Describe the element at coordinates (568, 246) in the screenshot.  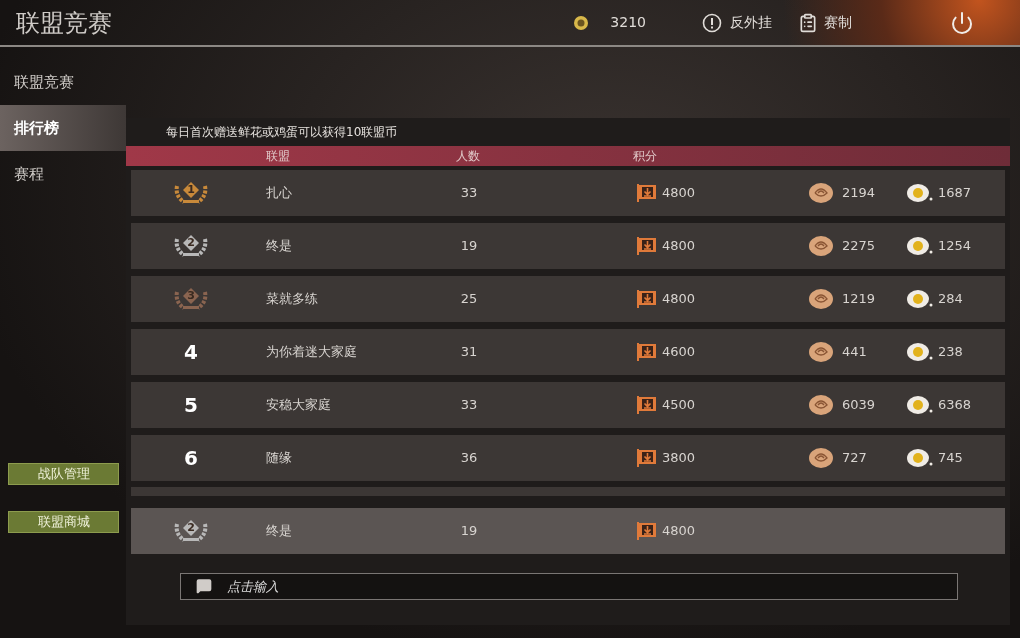
I see `ranking-row: 2 终是 19 4800 2275 1254` at that location.